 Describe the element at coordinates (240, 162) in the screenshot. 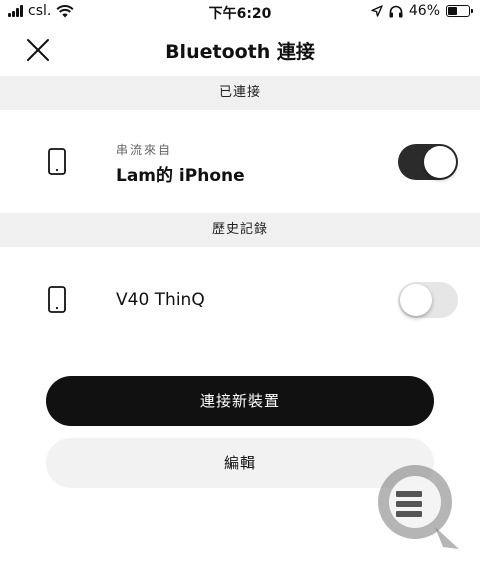

I see `device-row-connected: 串流來自 Lam的 iPhone` at that location.